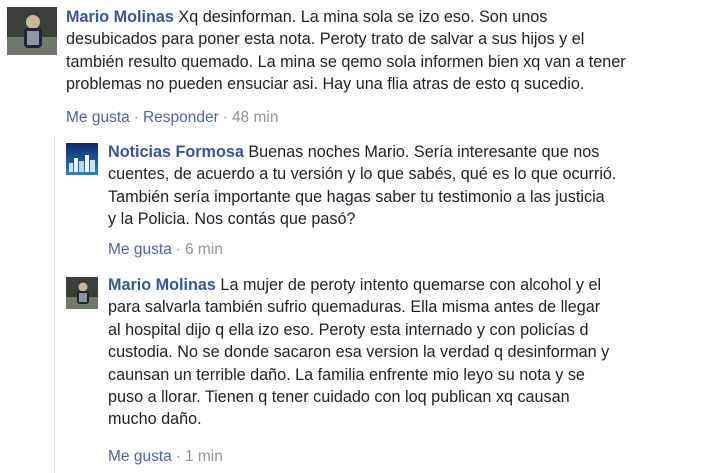 The height and width of the screenshot is (473, 711). Describe the element at coordinates (204, 249) in the screenshot. I see `timestamp: 6 min` at that location.